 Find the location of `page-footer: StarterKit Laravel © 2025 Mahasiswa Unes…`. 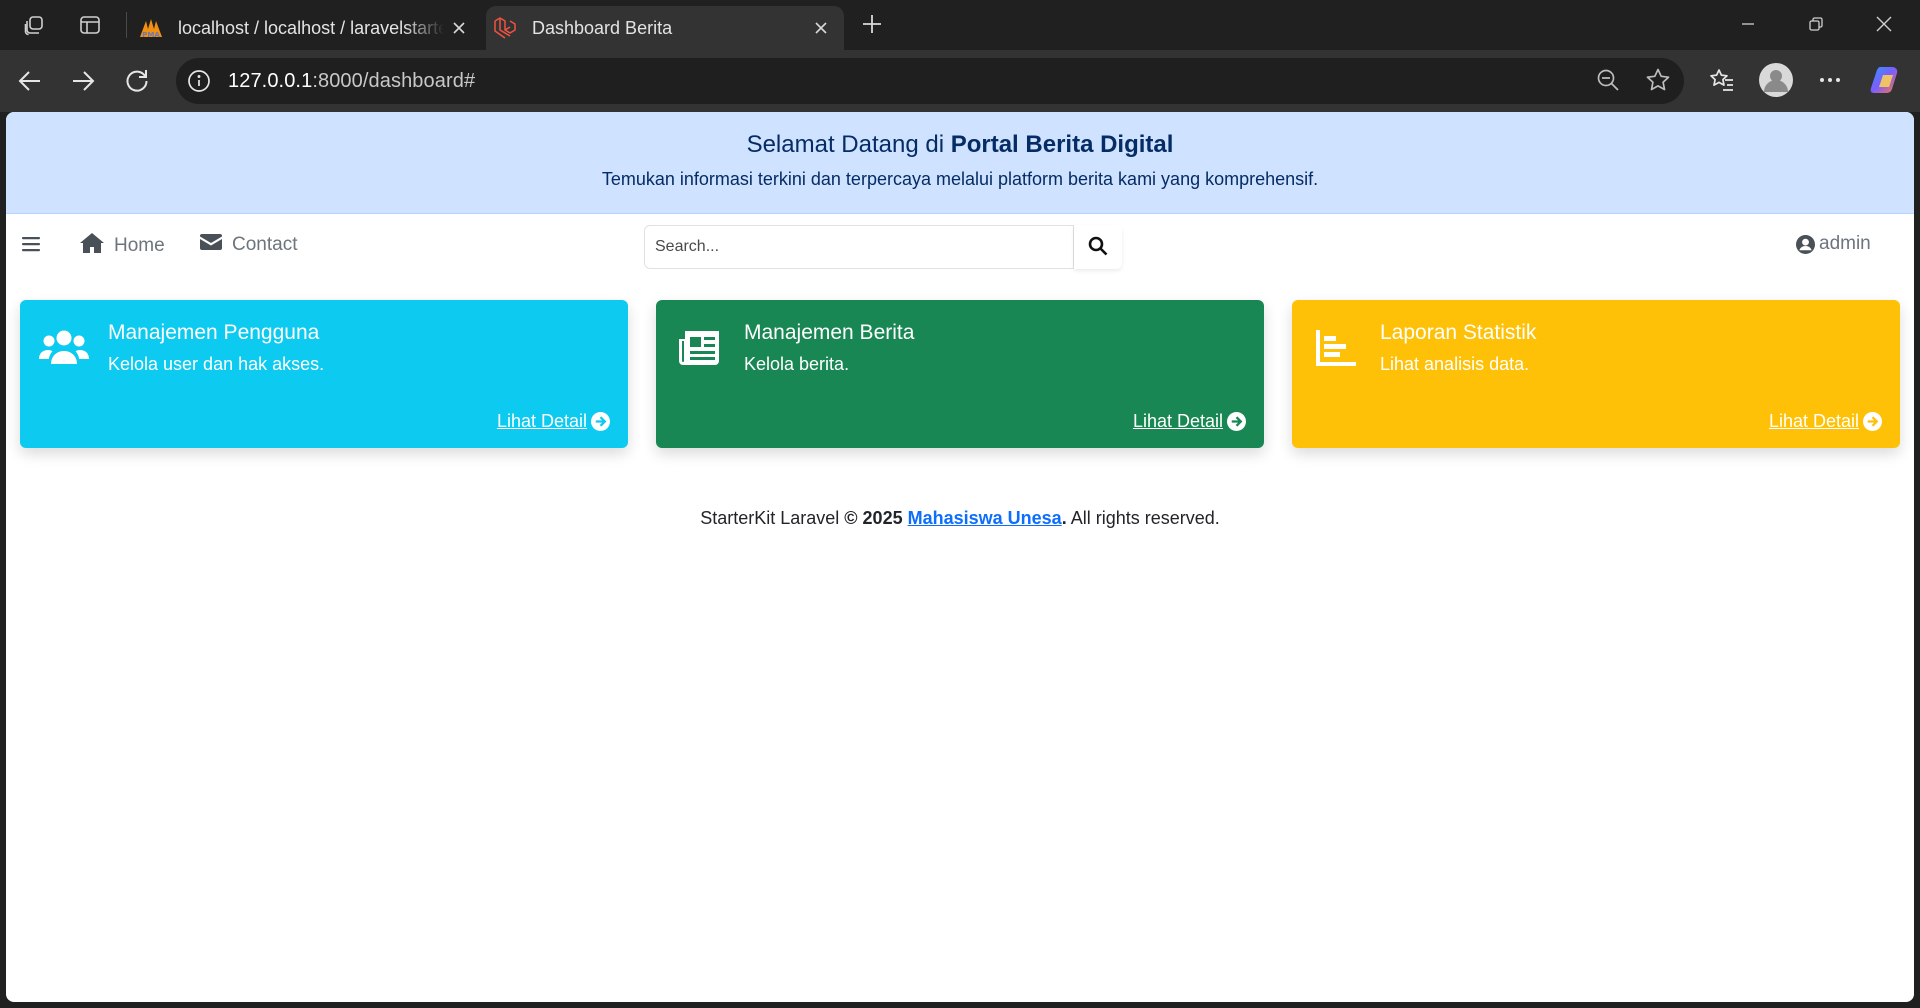

page-footer: StarterKit Laravel © 2025 Mahasiswa Unes… is located at coordinates (960, 518).